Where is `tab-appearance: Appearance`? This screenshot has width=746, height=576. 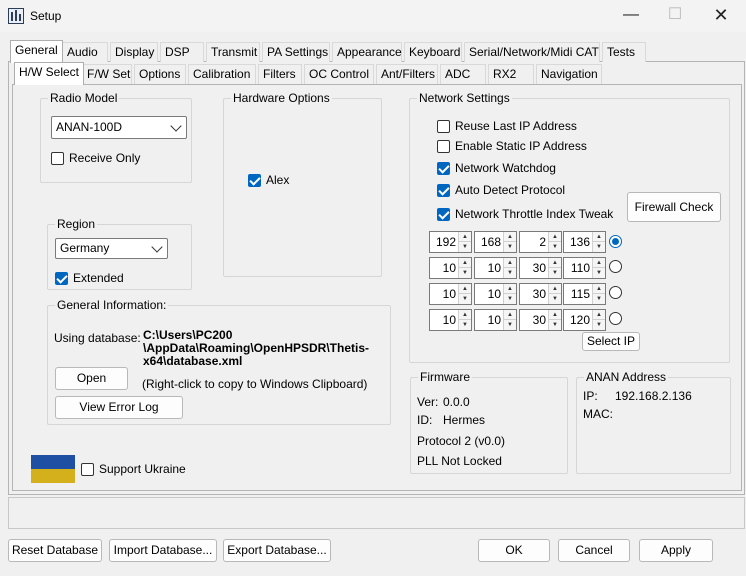 tab-appearance: Appearance is located at coordinates (367, 52).